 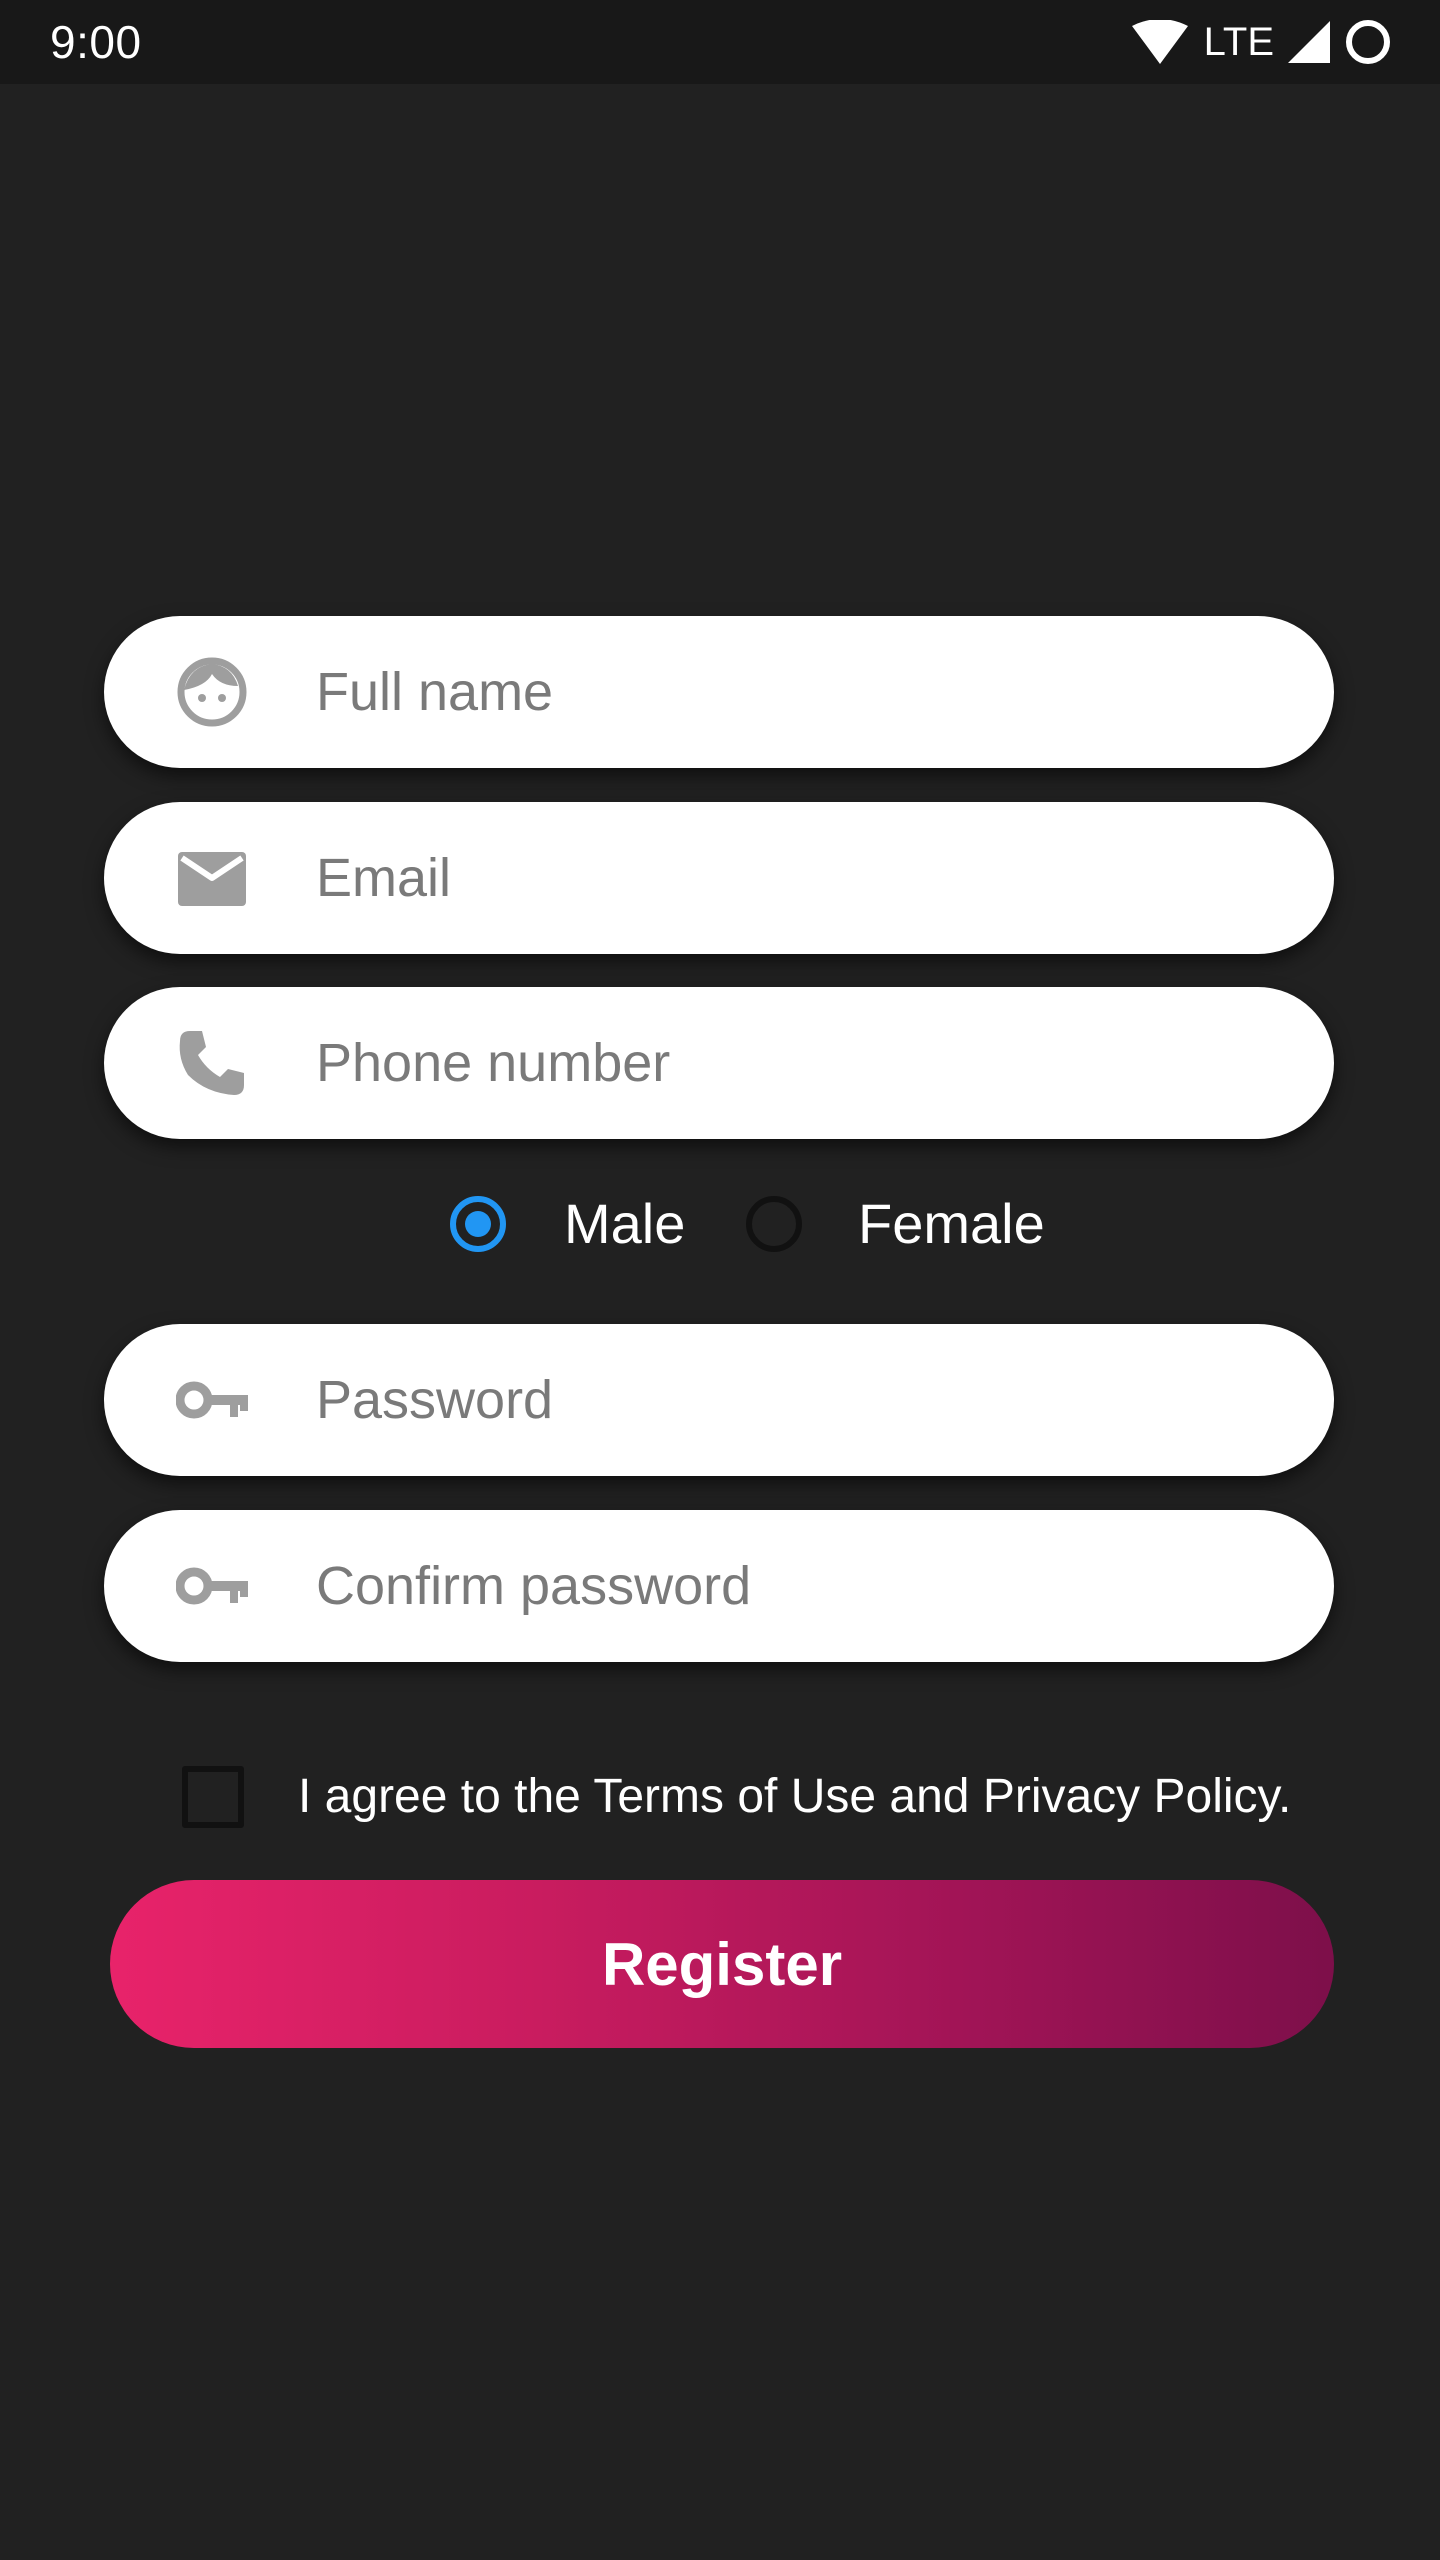 What do you see at coordinates (1238, 42) in the screenshot?
I see `network-type-label: LTE` at bounding box center [1238, 42].